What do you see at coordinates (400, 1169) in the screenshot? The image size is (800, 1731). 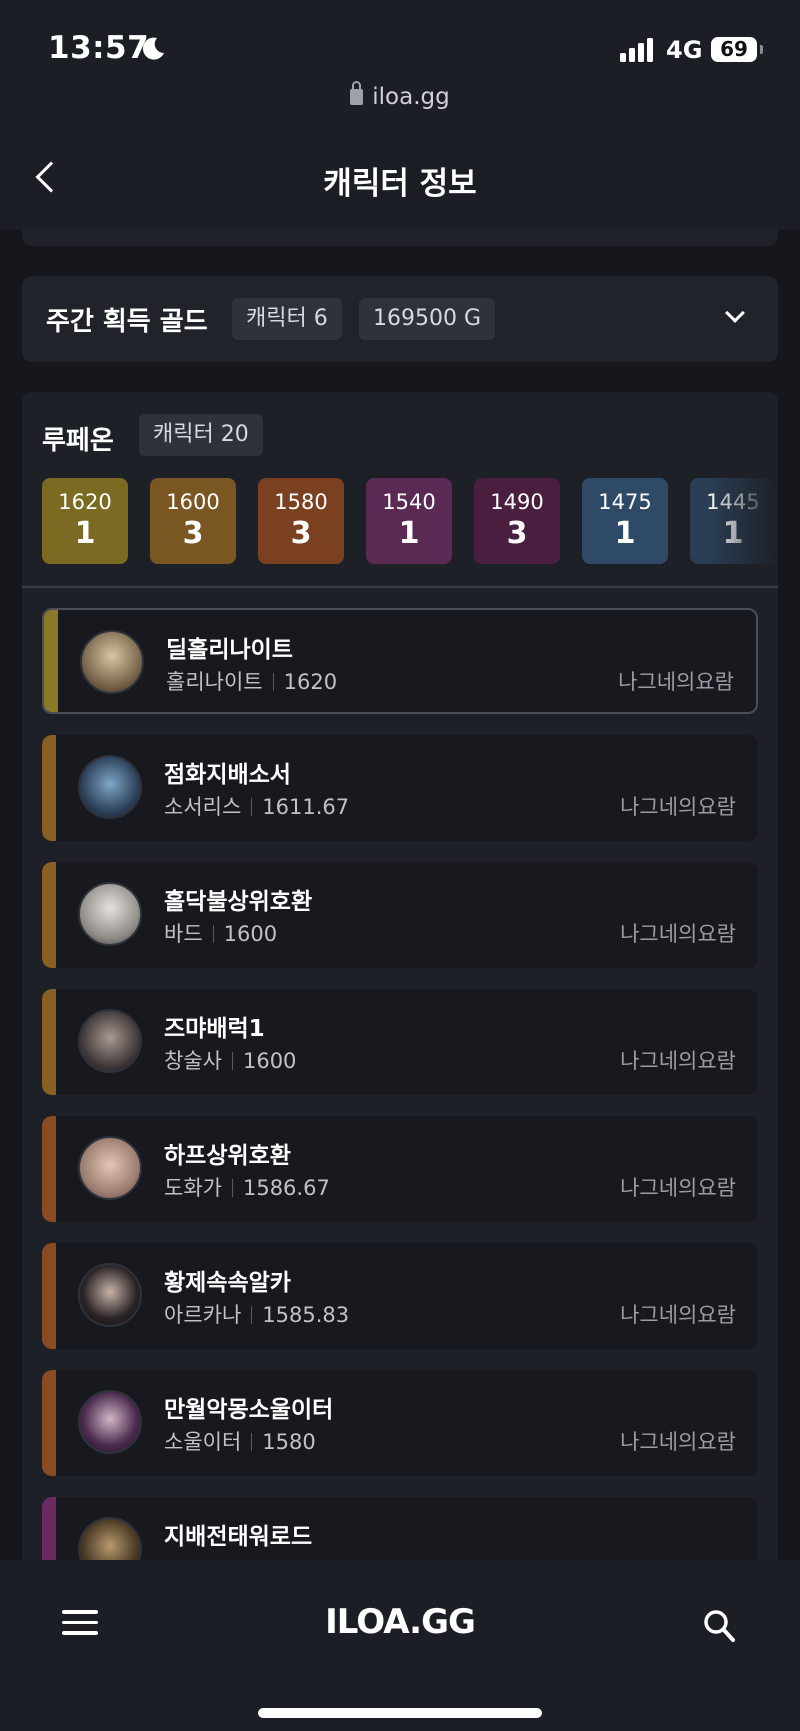 I see `character-row: 하프상위호환 도화가 1586.67 나그네의요람` at bounding box center [400, 1169].